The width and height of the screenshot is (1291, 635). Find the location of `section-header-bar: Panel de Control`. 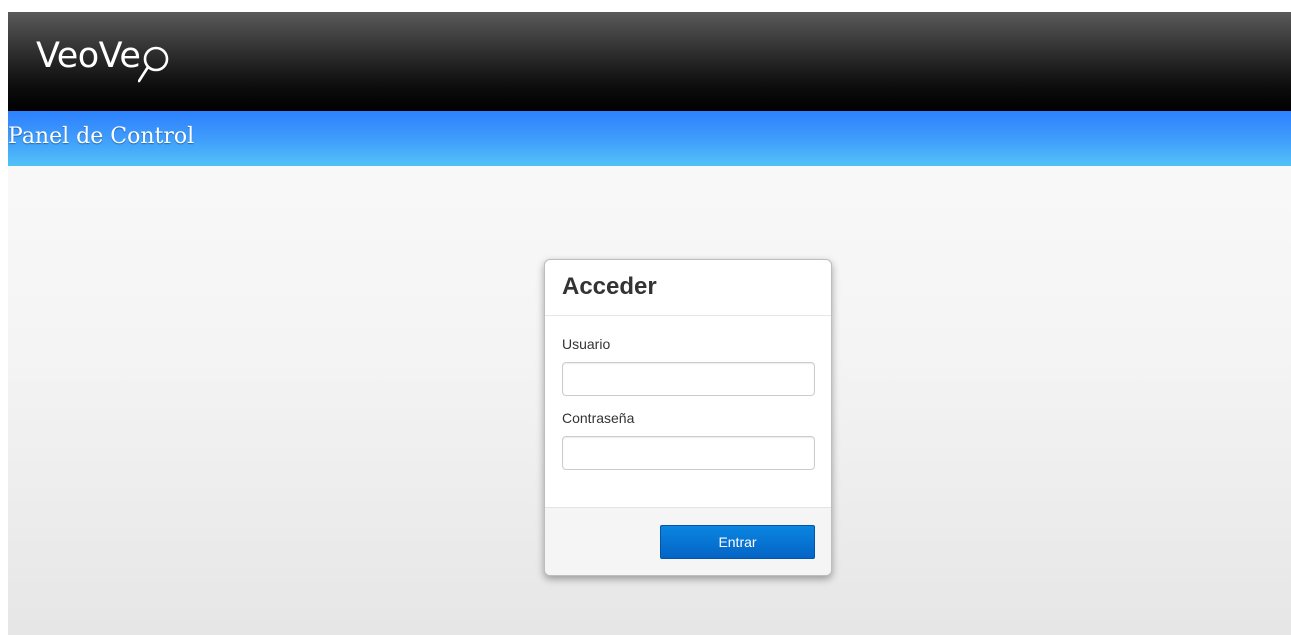

section-header-bar: Panel de Control is located at coordinates (649, 138).